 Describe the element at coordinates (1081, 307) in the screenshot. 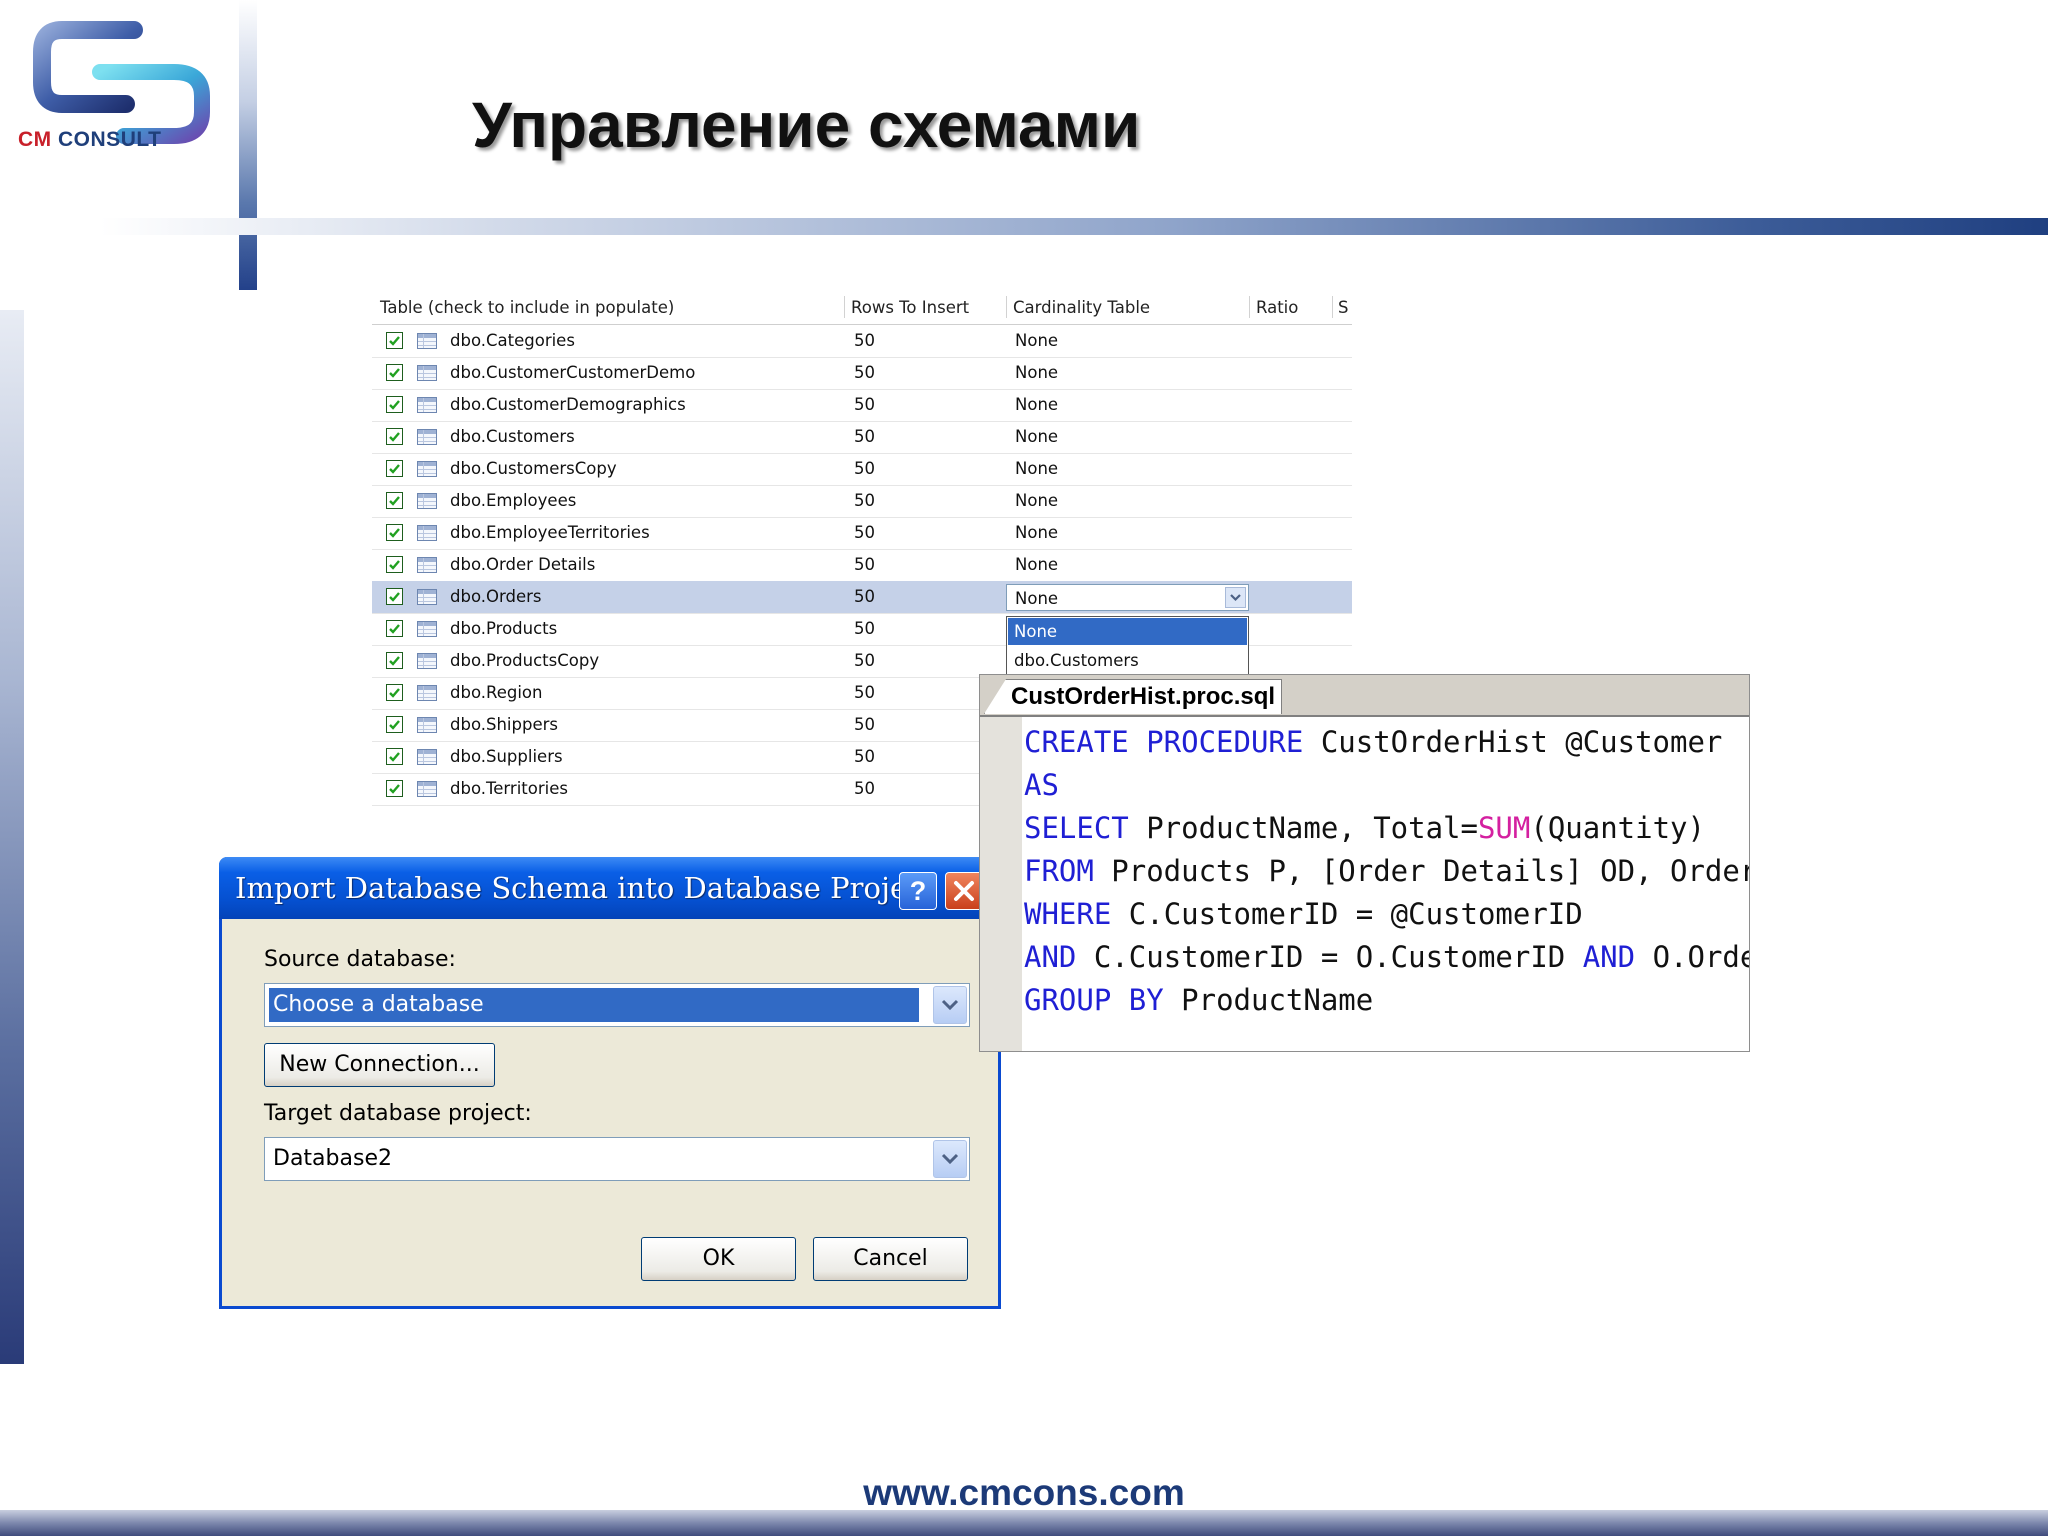

I see `col-header-cardinality: Cardinality Table` at that location.